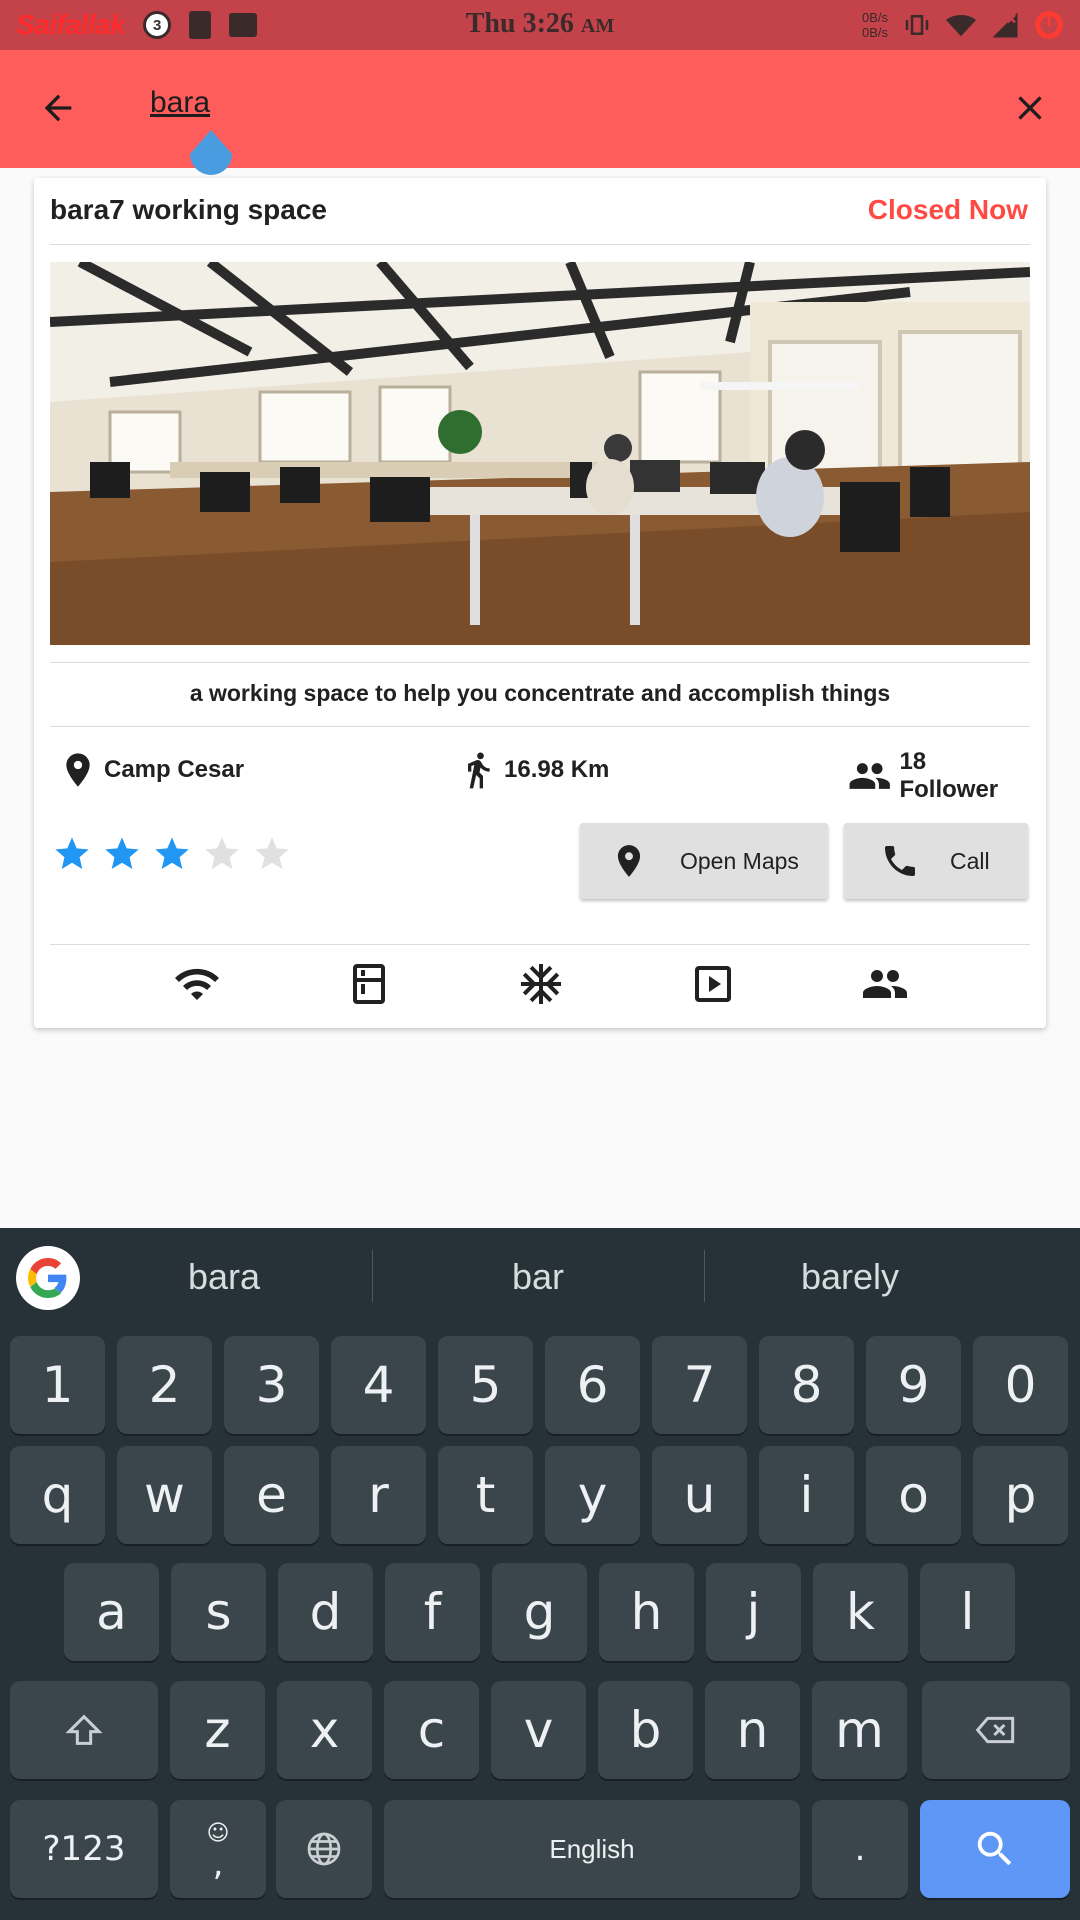  I want to click on suggestion-strip: bara bar barely, so click(540, 1276).